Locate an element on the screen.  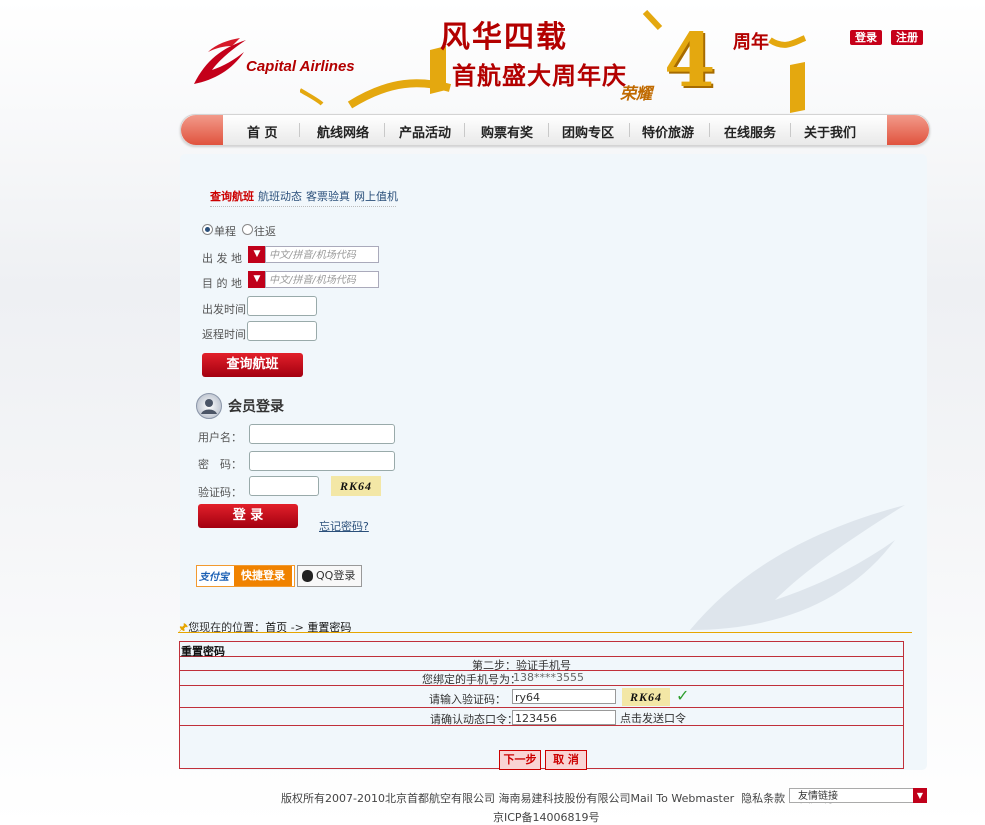
nav-item-about: 关于我们 is located at coordinates (830, 131).